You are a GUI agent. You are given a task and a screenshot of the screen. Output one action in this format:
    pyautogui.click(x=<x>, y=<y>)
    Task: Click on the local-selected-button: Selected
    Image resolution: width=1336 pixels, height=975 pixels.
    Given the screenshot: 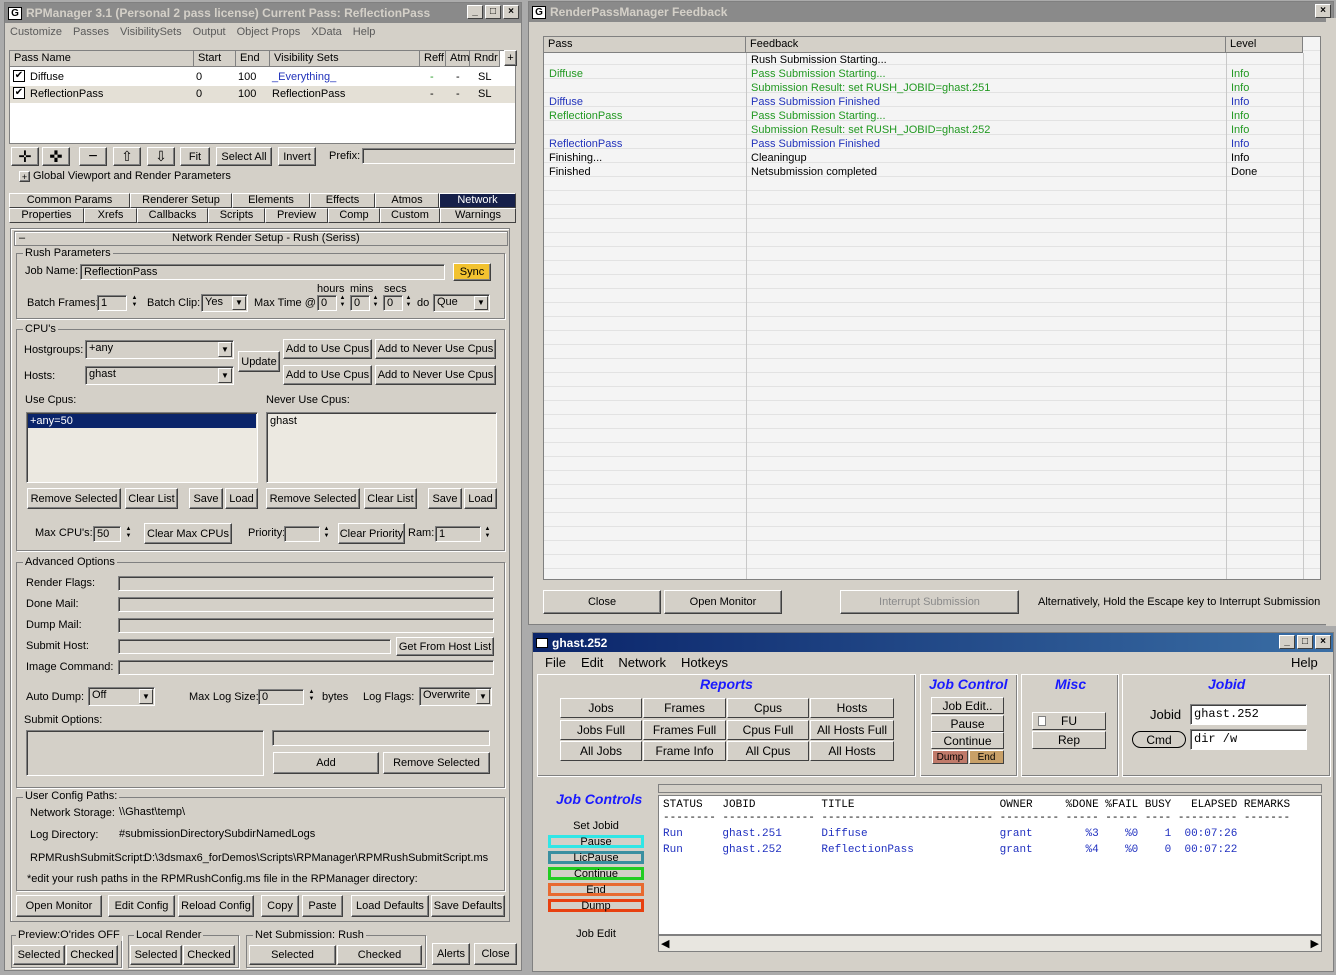 What is the action you would take?
    pyautogui.click(x=156, y=955)
    